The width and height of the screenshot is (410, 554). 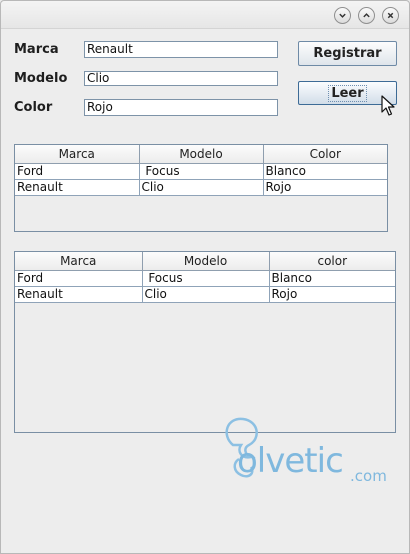 I want to click on registrar-button-label: Registrar, so click(x=347, y=53).